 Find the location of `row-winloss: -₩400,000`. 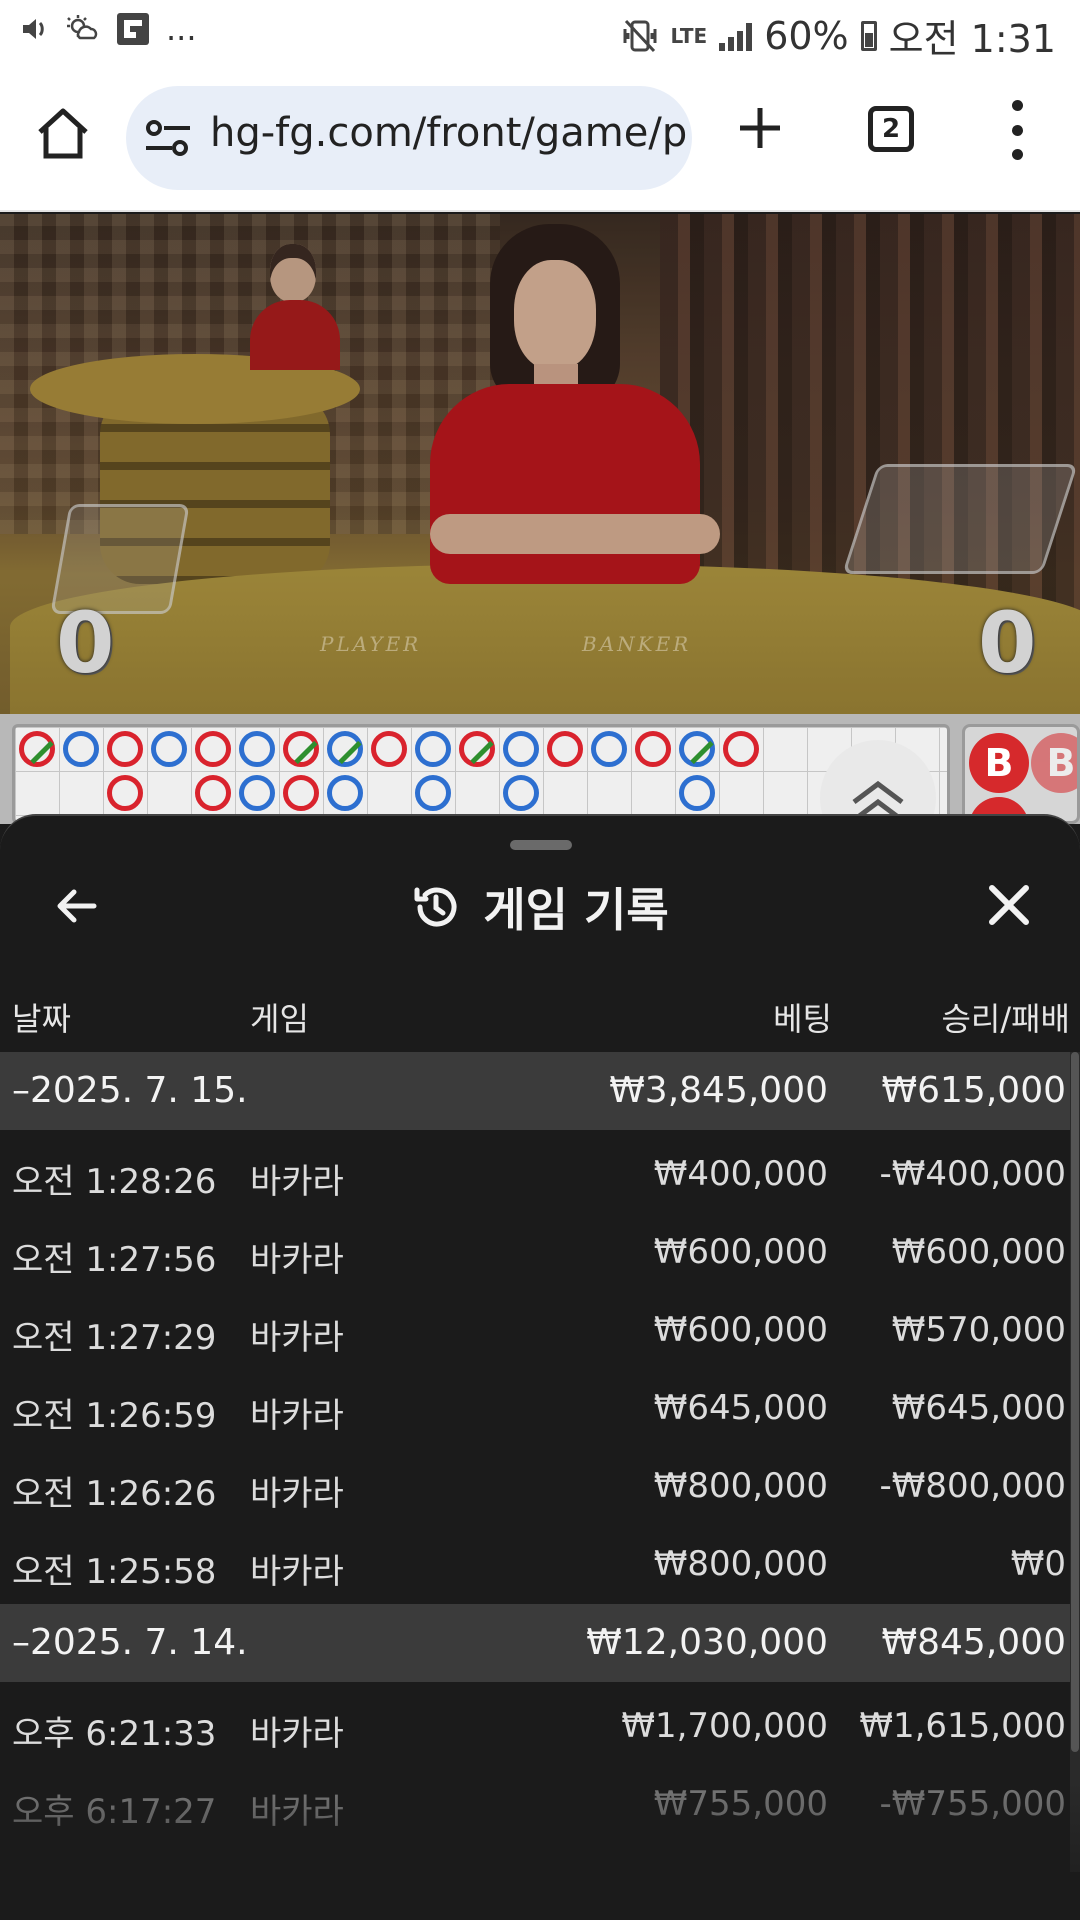

row-winloss: -₩400,000 is located at coordinates (973, 1174).